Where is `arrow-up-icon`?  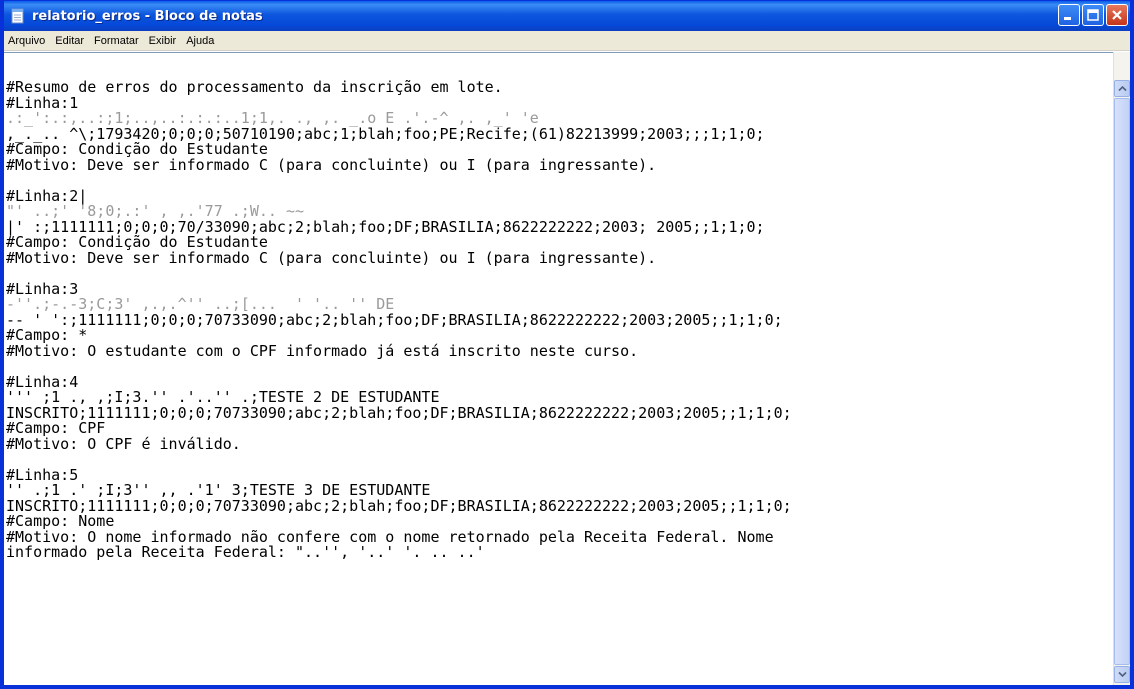
arrow-up-icon is located at coordinates (1122, 88).